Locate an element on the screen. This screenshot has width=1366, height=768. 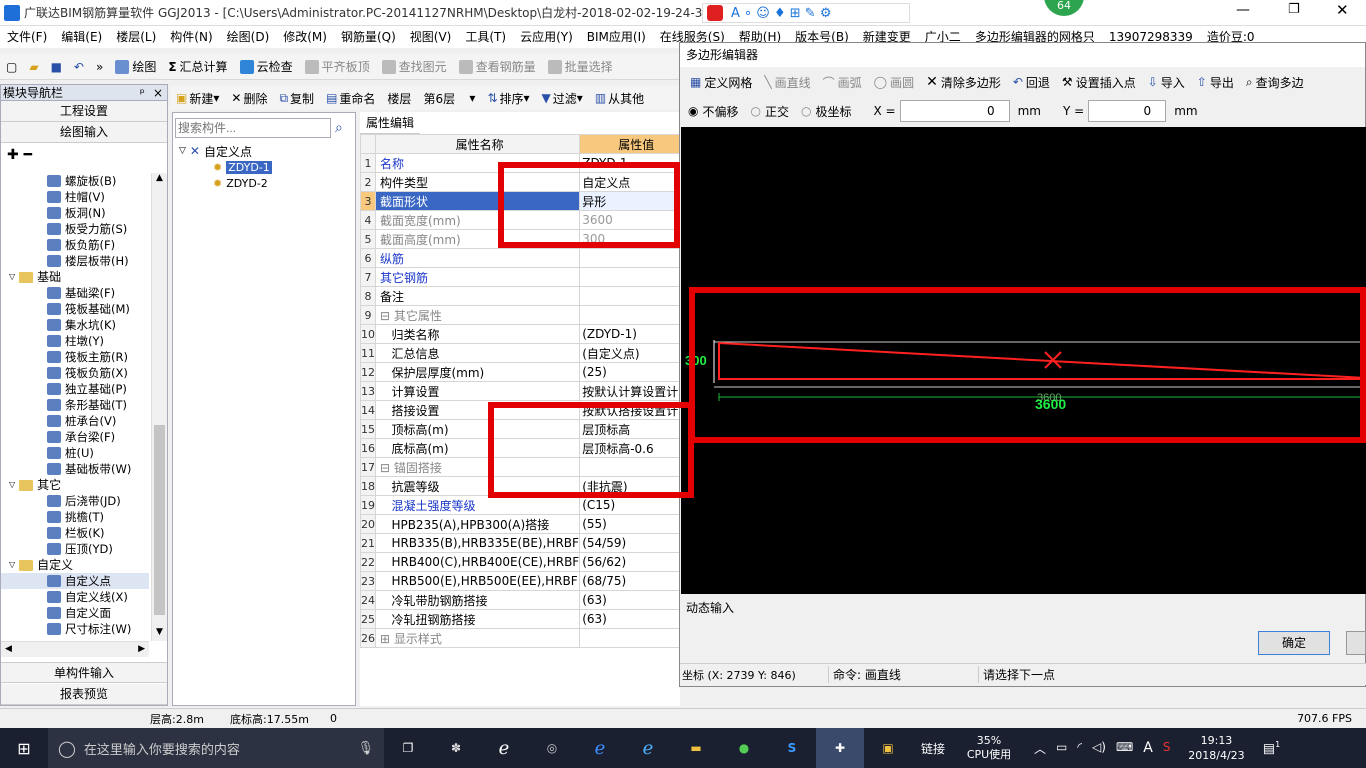
project-settings-button: 工程设置 is located at coordinates (84, 111).